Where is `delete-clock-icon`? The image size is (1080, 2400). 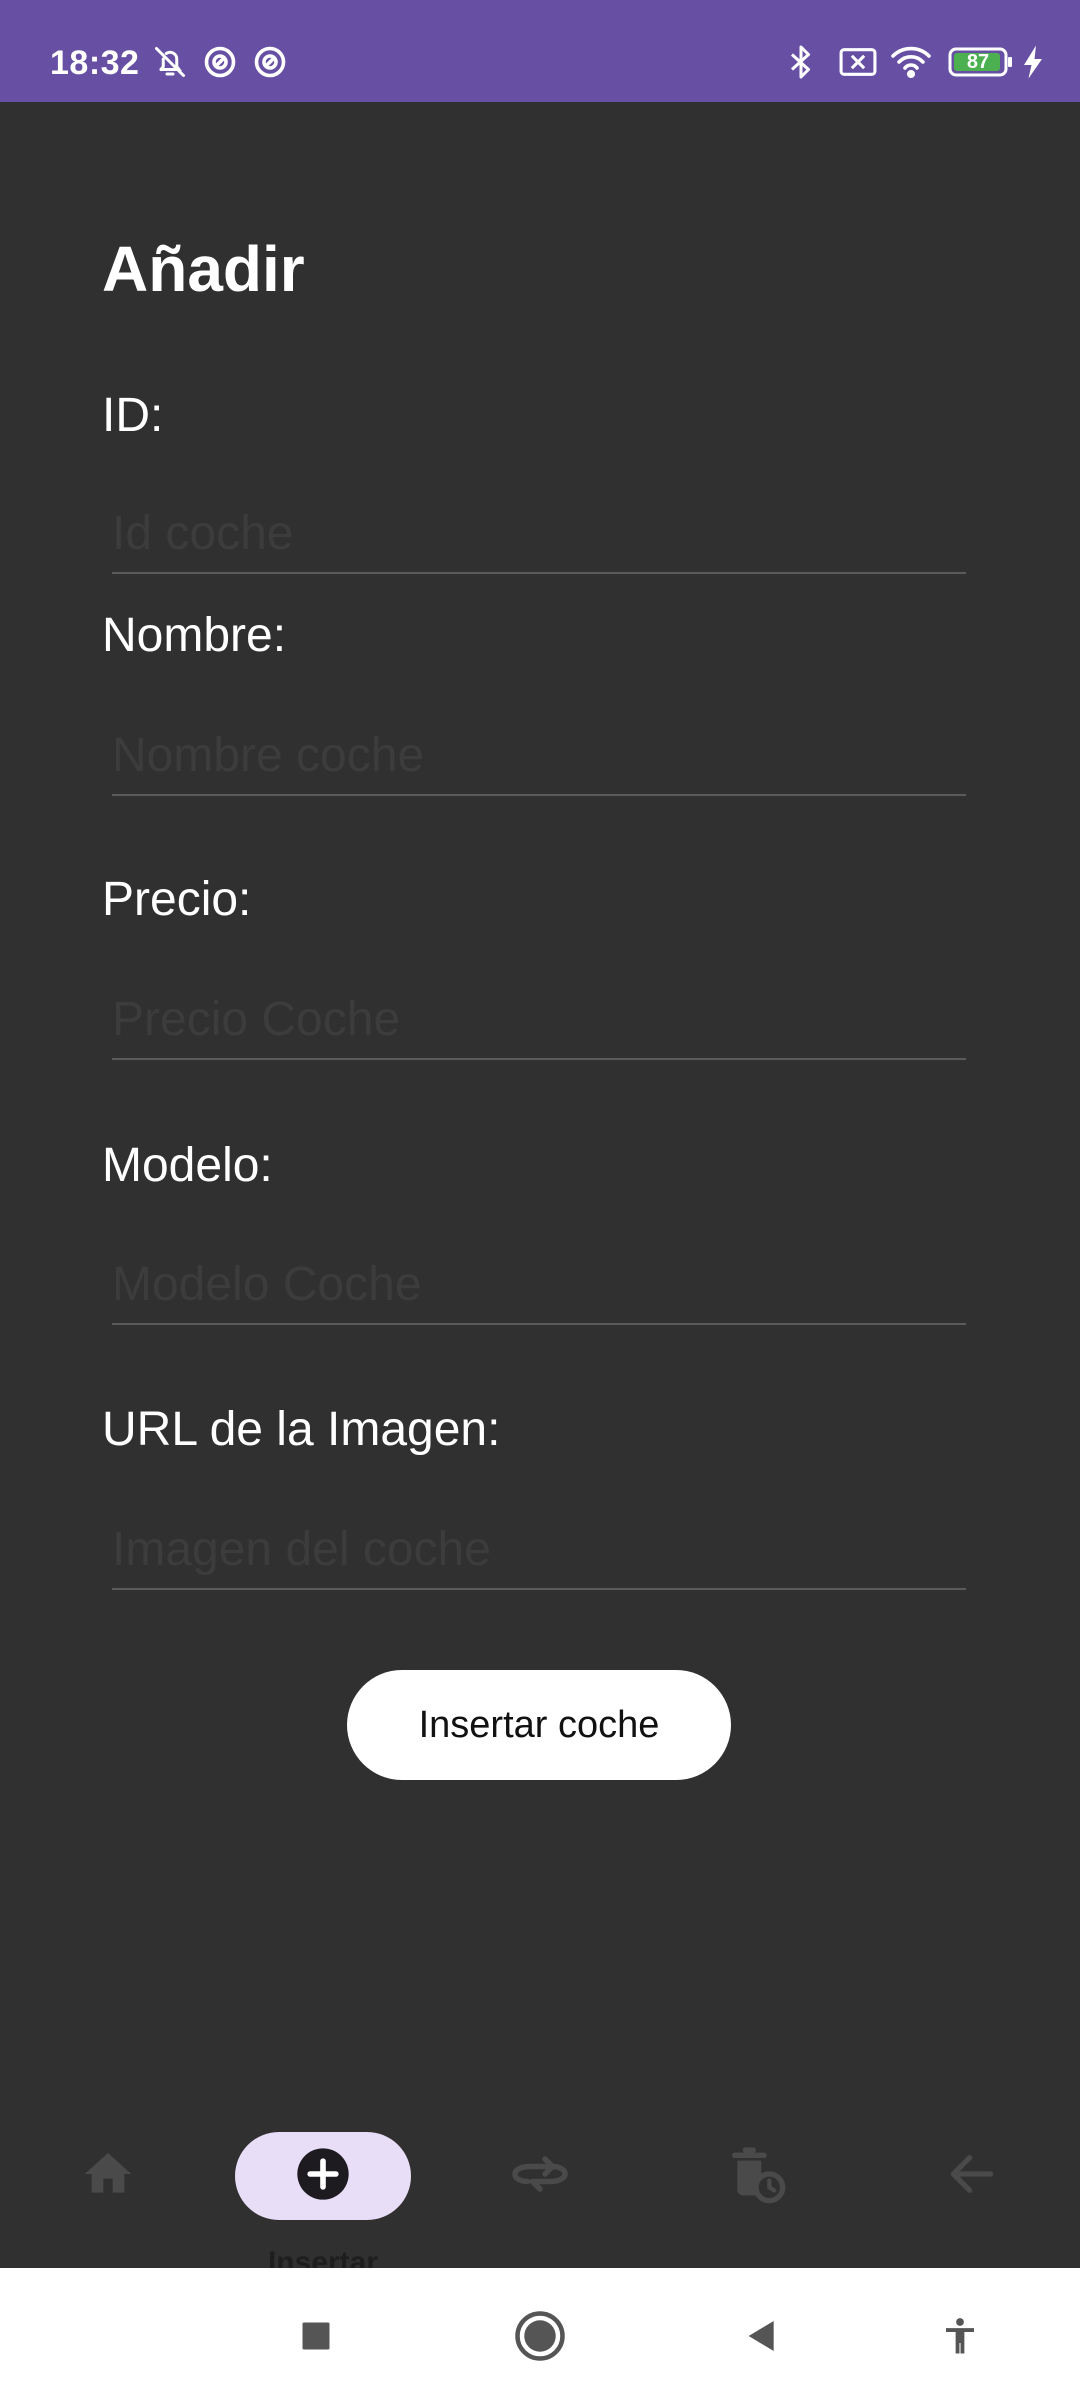
delete-clock-icon is located at coordinates (756, 2176).